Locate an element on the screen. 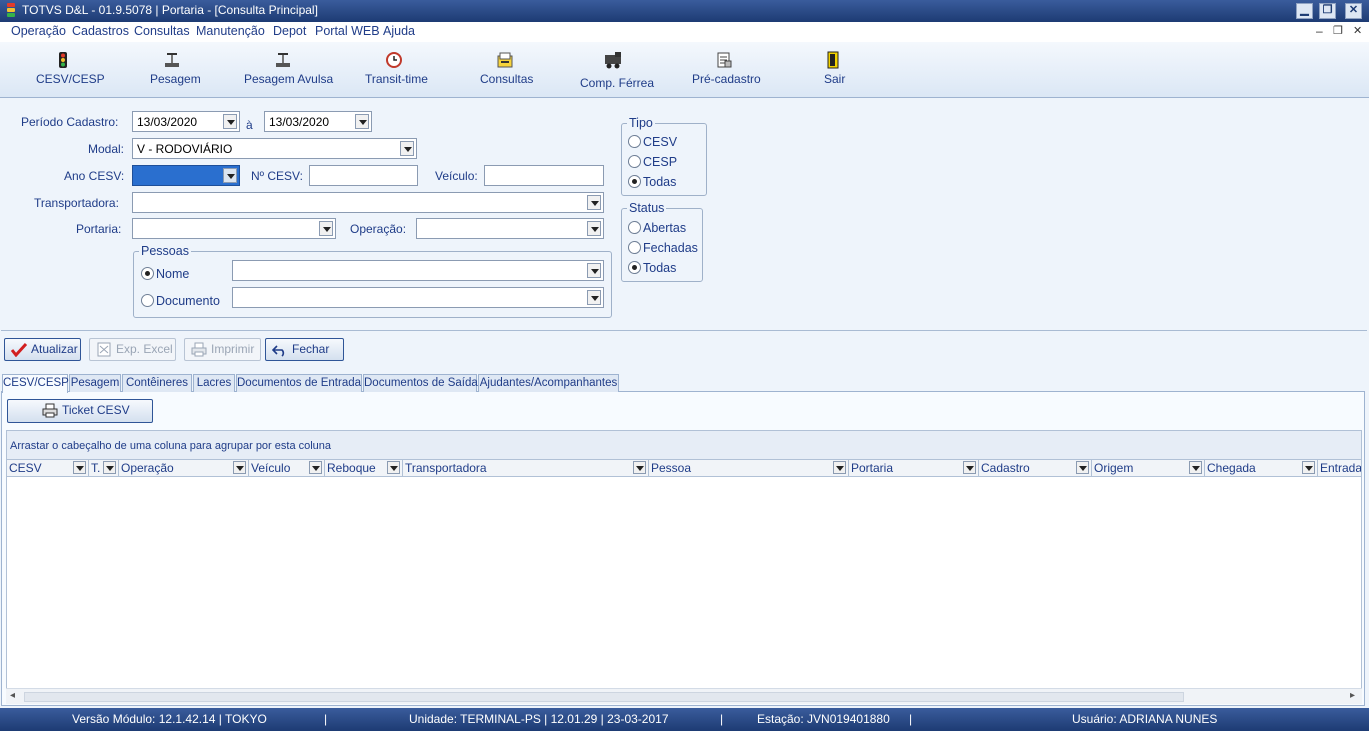  restore-button: ❐ is located at coordinates (1327, 11).